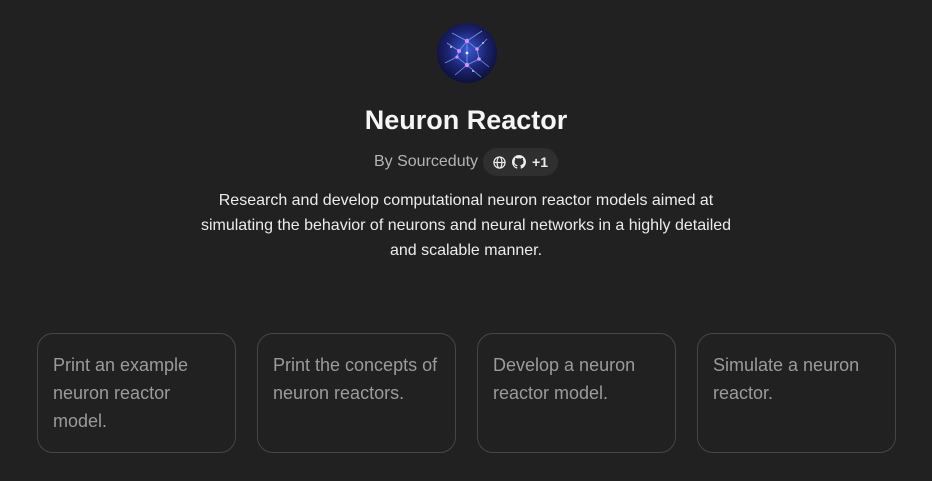  Describe the element at coordinates (466, 120) in the screenshot. I see `gpt-title: Neuron Reactor` at that location.